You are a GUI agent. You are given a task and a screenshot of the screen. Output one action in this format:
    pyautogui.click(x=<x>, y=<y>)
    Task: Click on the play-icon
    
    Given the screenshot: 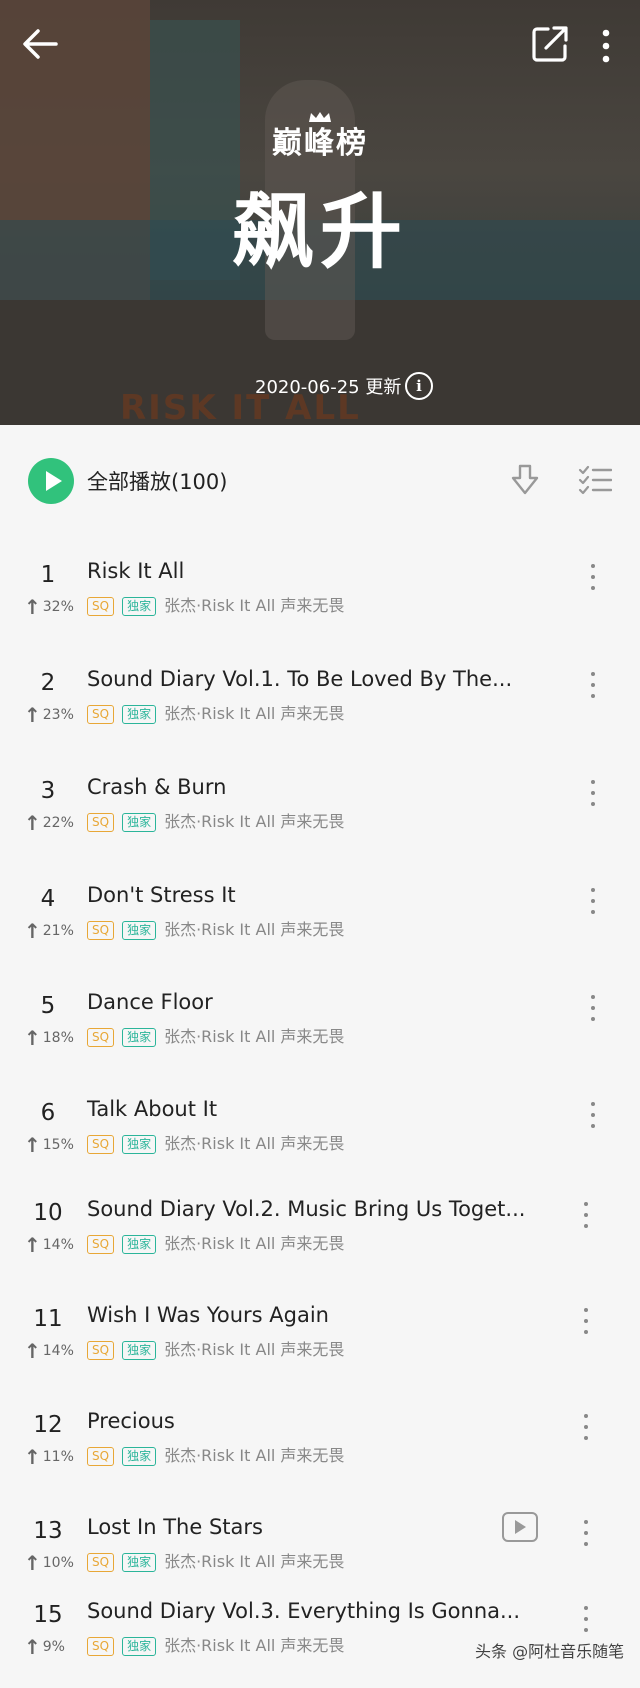 What is the action you would take?
    pyautogui.click(x=51, y=481)
    